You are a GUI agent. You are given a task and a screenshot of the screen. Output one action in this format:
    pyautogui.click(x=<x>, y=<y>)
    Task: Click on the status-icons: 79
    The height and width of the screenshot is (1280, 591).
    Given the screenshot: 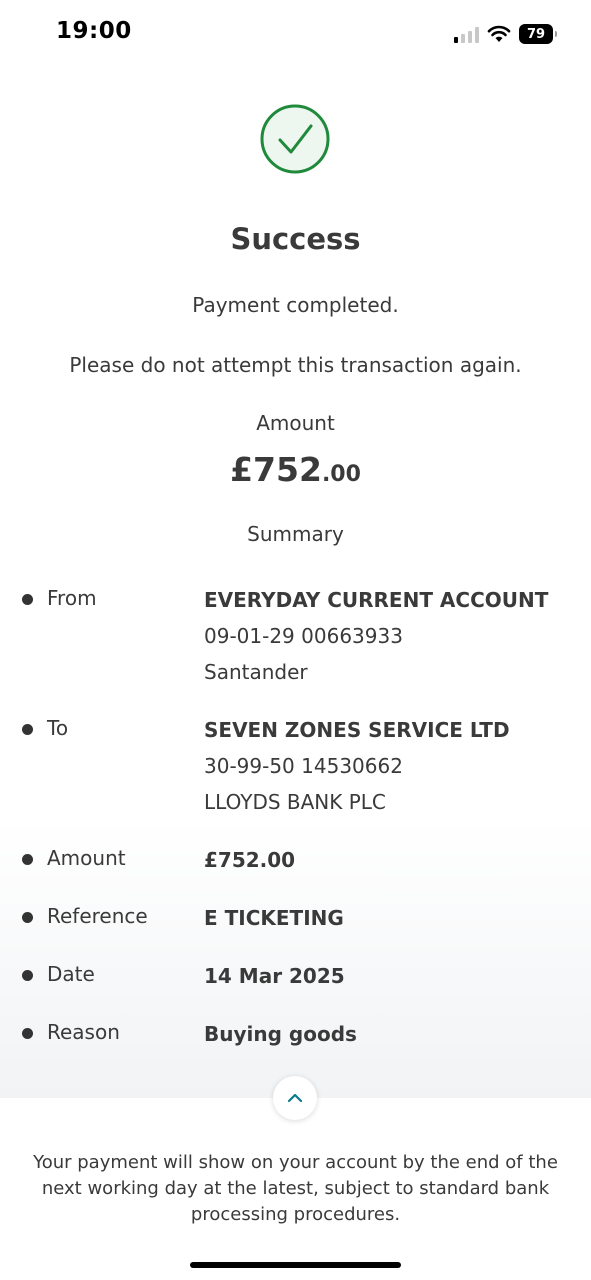 What is the action you would take?
    pyautogui.click(x=505, y=34)
    